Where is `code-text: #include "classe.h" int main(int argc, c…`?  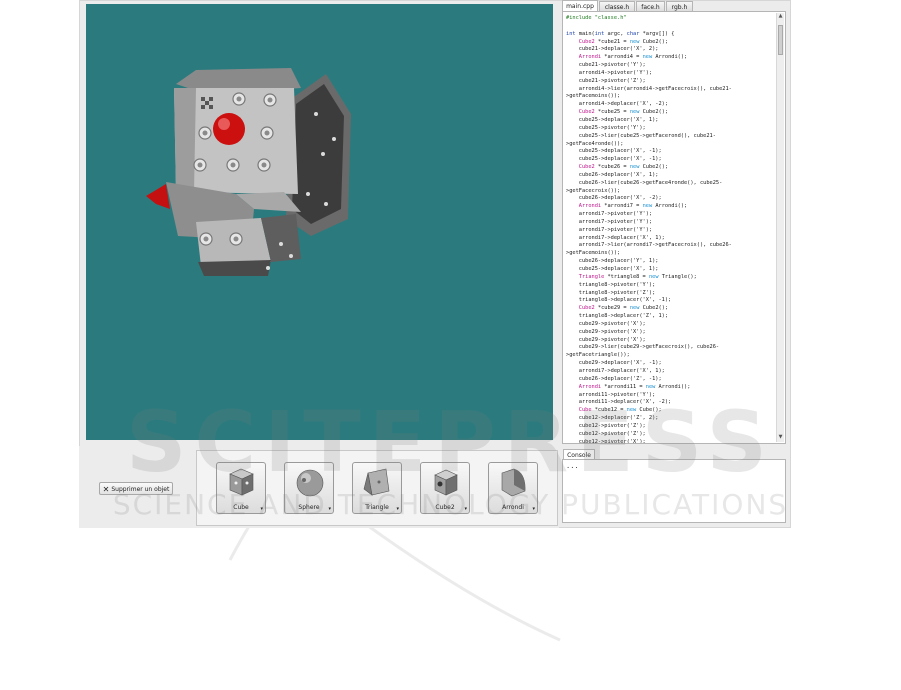 code-text: #include "classe.h" int main(int argc, c… is located at coordinates (671, 229).